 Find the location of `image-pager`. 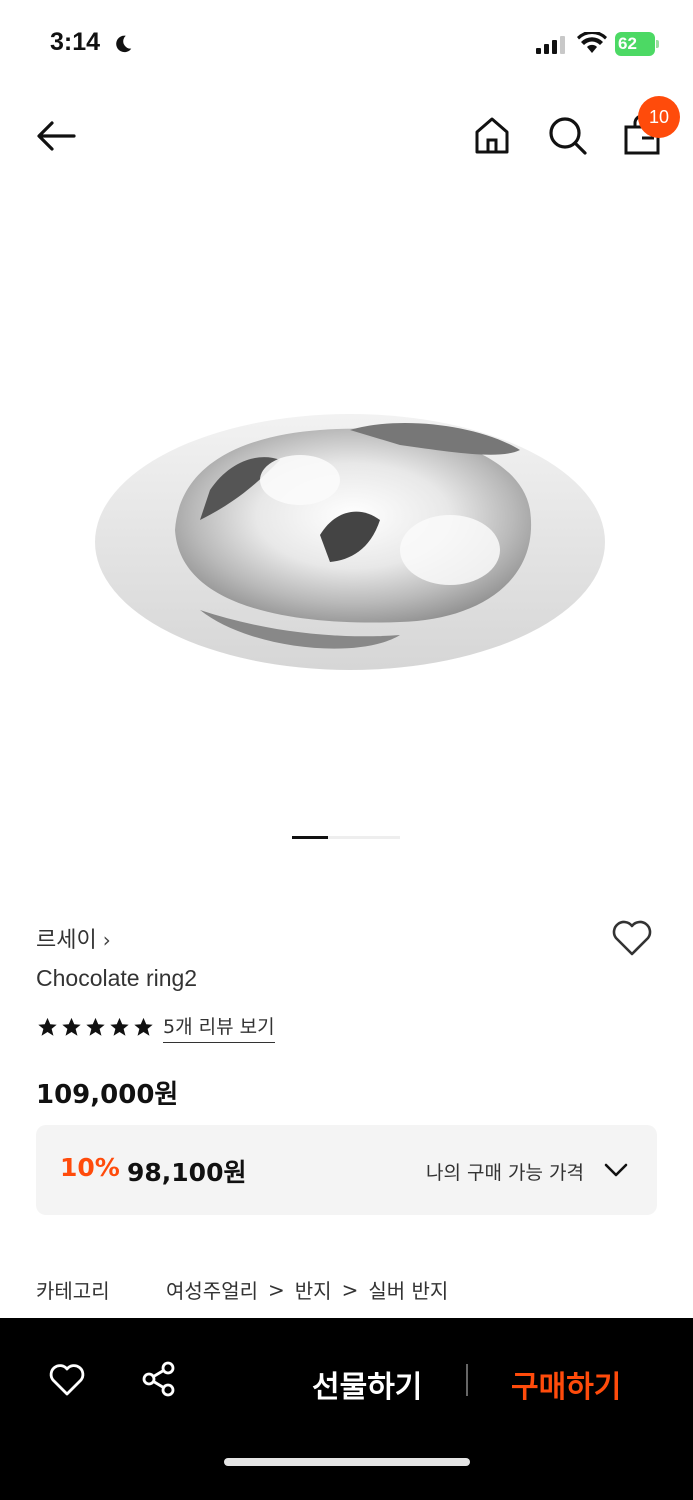

image-pager is located at coordinates (346, 837).